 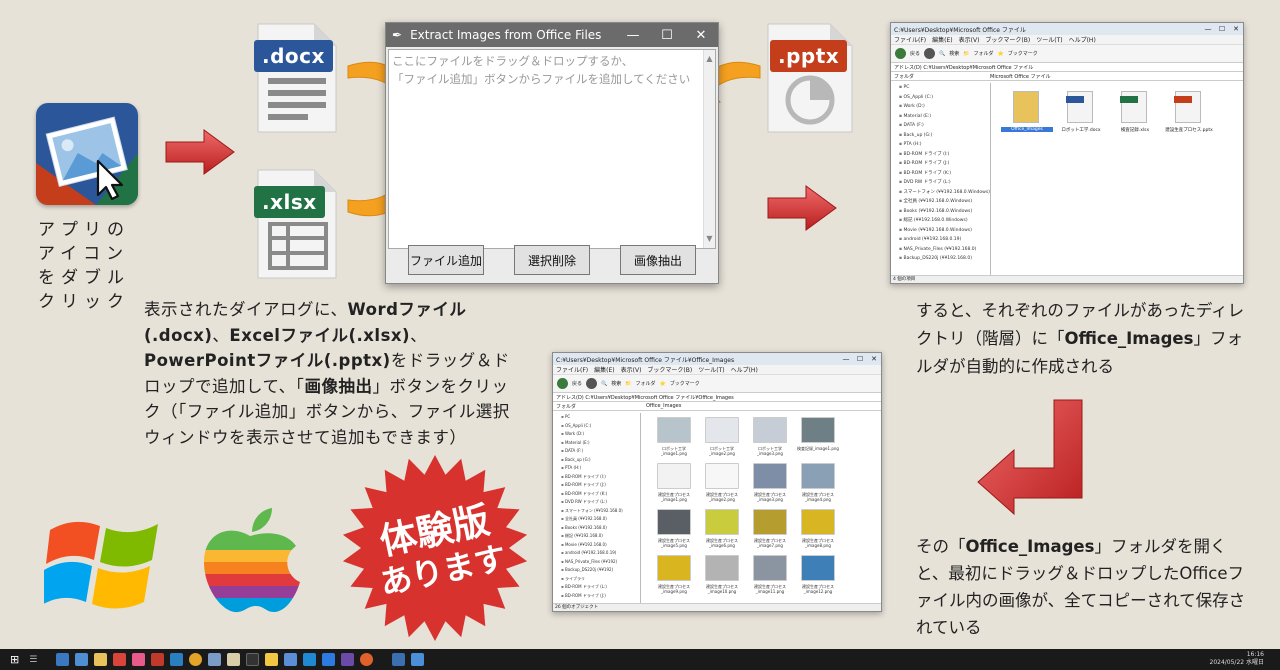 I want to click on tree-item: スマートフォン (¥¥192.168.0), so click(x=600, y=511).